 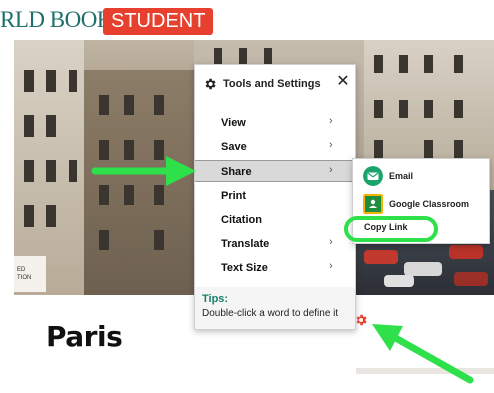 I want to click on menu-item-citation: Citation, so click(x=275, y=220).